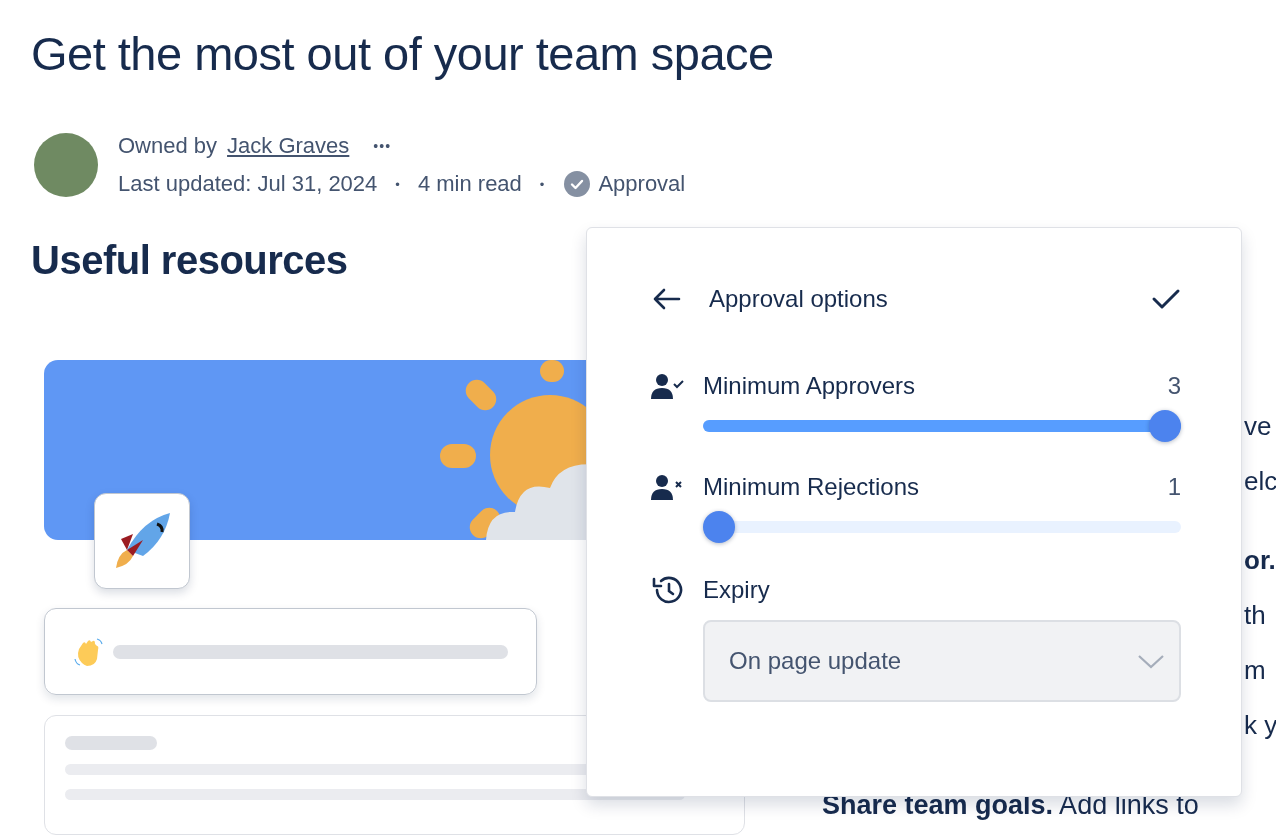 Image resolution: width=1276 pixels, height=840 pixels. I want to click on paragraph-fragment: or., so click(1260, 560).